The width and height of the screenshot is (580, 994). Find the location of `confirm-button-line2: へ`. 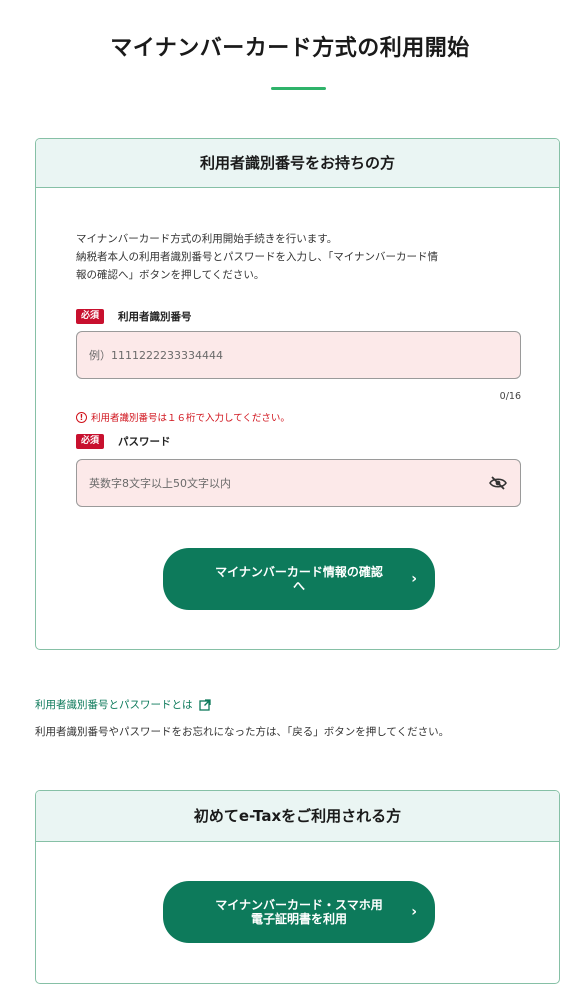

confirm-button-line2: へ is located at coordinates (298, 586).